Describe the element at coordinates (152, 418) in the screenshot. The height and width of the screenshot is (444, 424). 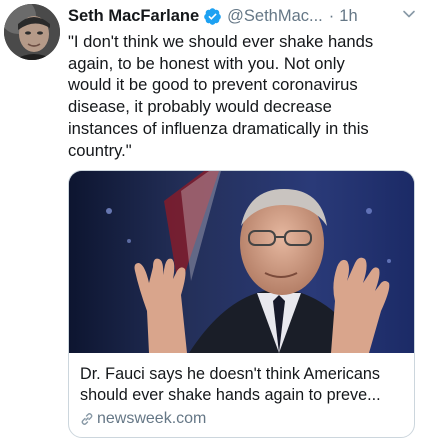
I see `card-domain-label: newsweek.com` at that location.